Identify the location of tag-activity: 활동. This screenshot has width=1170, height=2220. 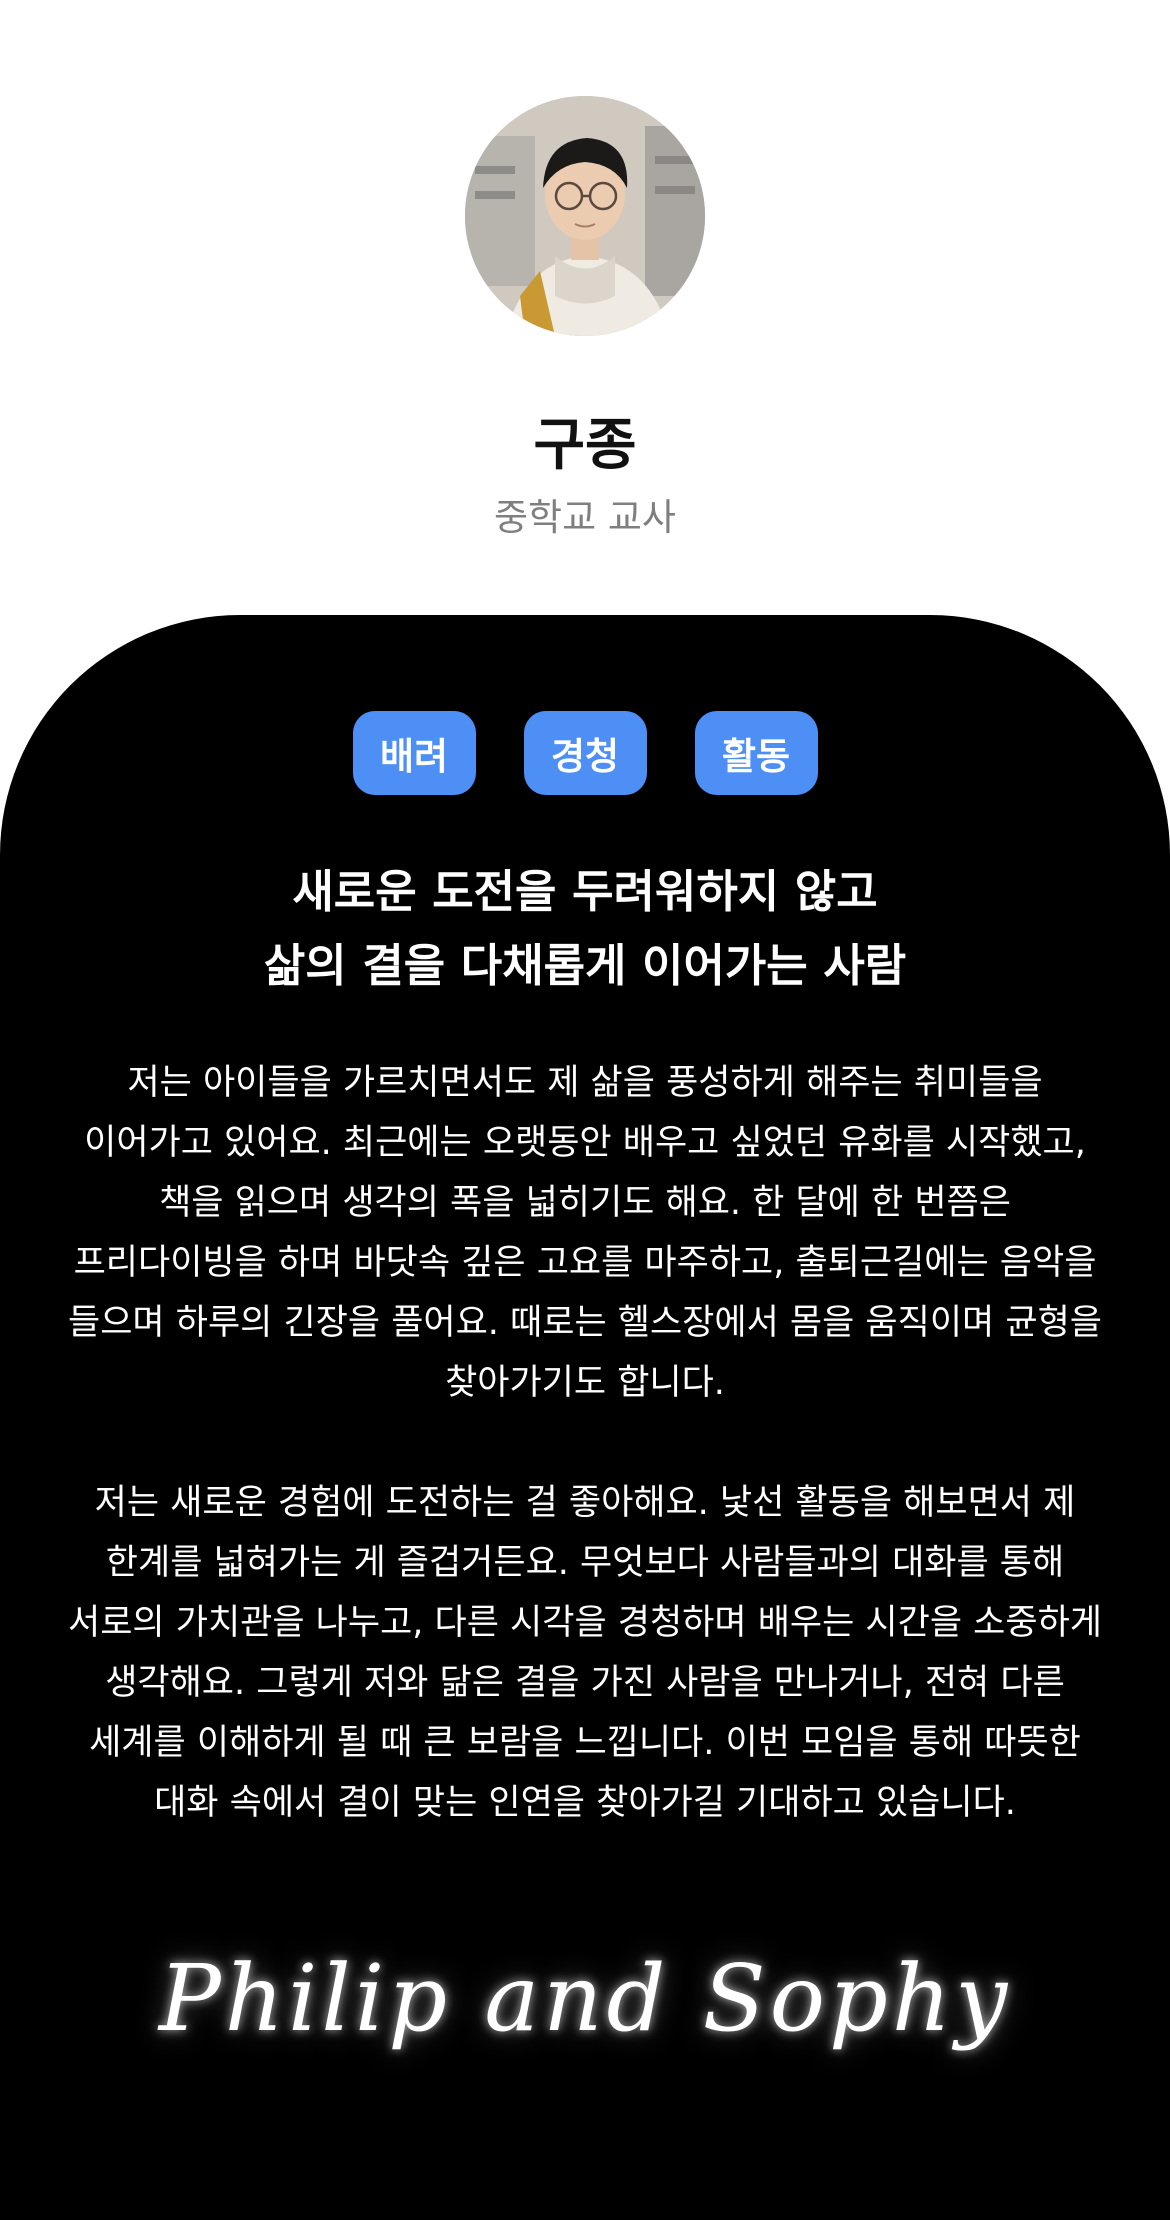
(756, 753).